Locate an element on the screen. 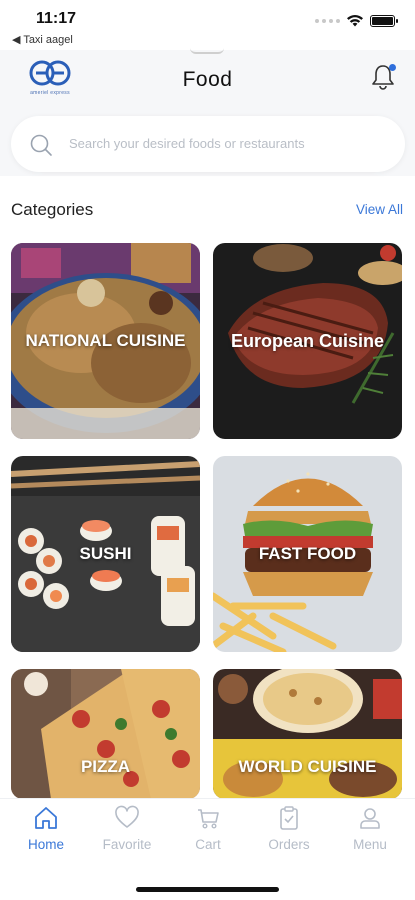  page-title: Food is located at coordinates (207, 79).